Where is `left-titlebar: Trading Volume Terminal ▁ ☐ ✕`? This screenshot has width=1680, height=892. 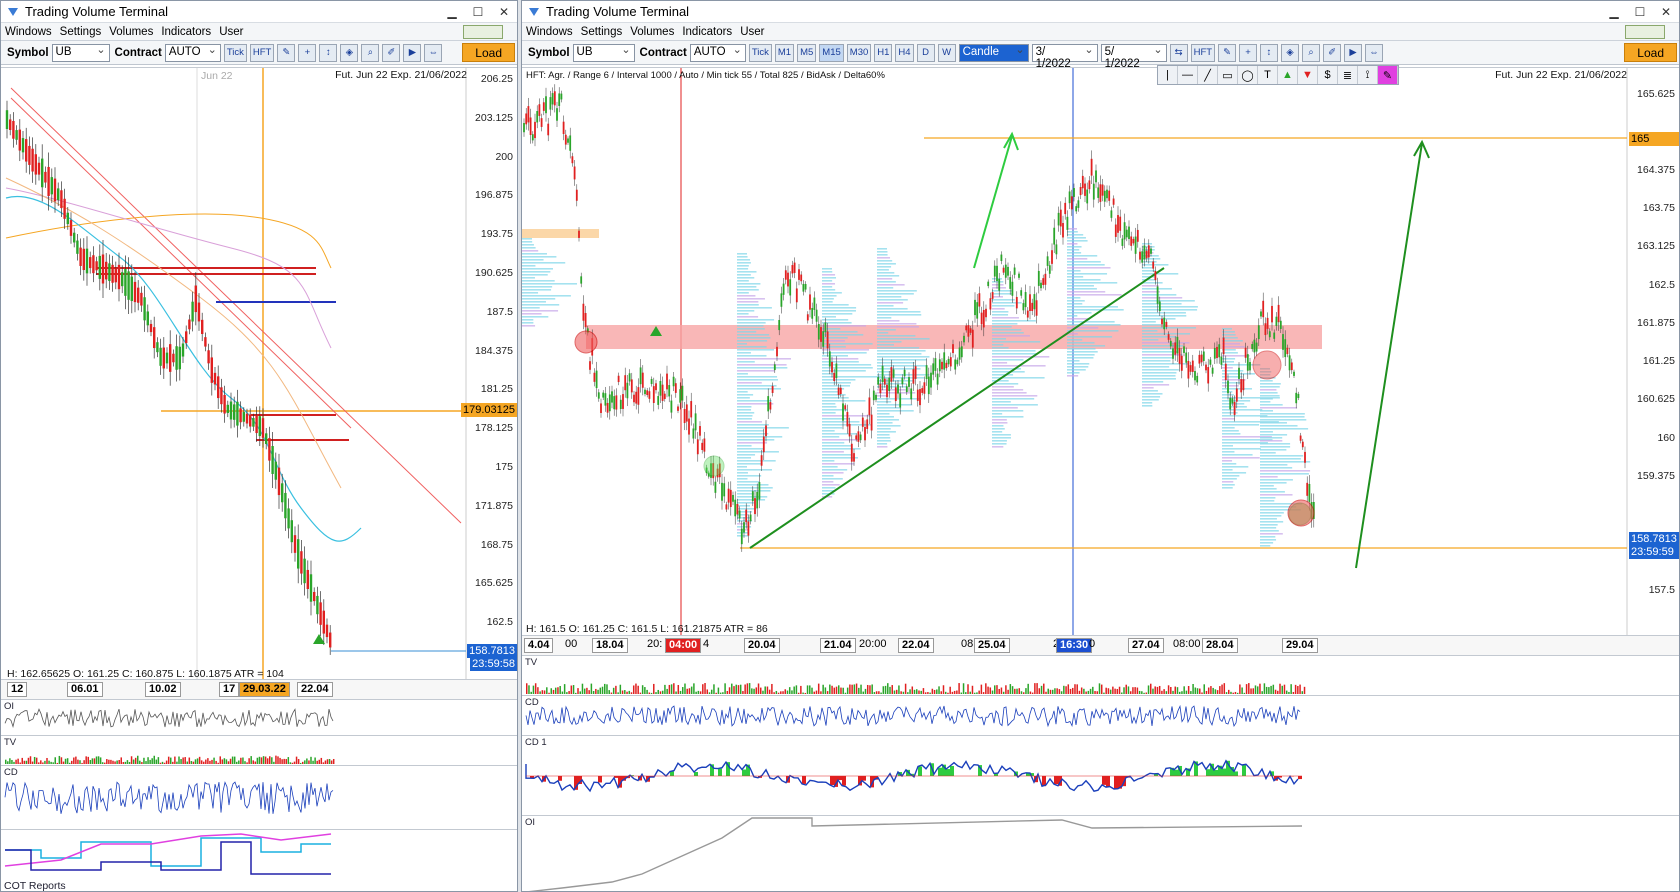
left-titlebar: Trading Volume Terminal ▁ ☐ ✕ is located at coordinates (259, 12).